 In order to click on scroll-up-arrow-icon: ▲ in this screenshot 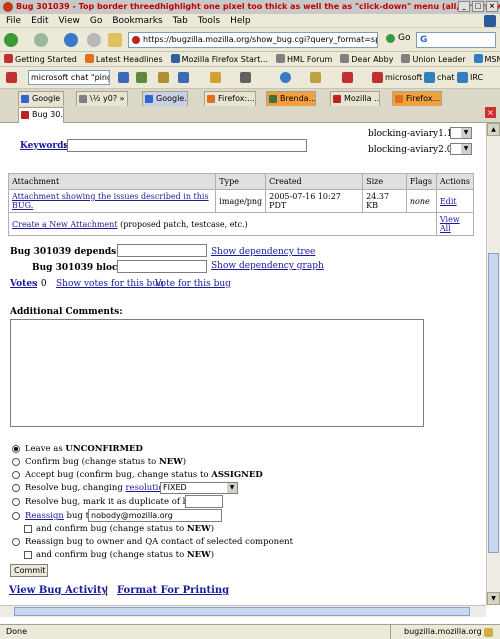, I will do `click(493, 129)`.